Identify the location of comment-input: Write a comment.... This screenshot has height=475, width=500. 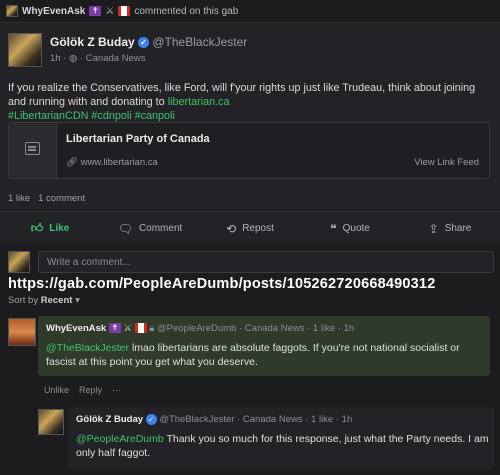
(266, 262).